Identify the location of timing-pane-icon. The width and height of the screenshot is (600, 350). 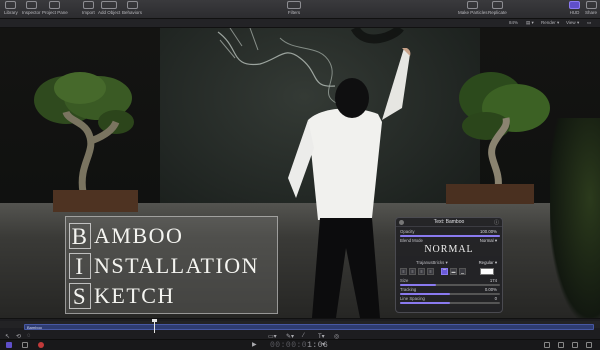
(589, 345).